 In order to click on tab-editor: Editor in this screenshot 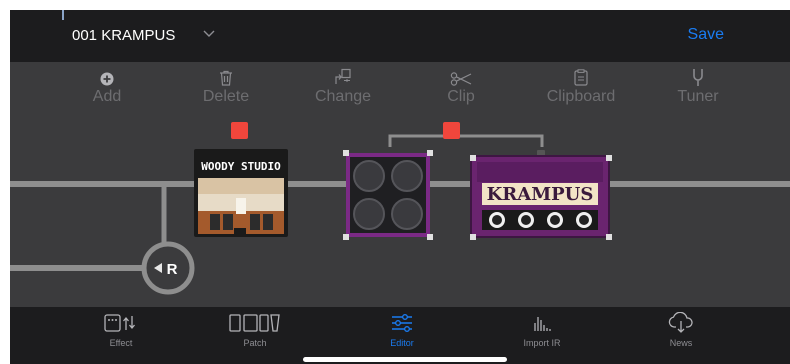, I will do `click(402, 328)`.